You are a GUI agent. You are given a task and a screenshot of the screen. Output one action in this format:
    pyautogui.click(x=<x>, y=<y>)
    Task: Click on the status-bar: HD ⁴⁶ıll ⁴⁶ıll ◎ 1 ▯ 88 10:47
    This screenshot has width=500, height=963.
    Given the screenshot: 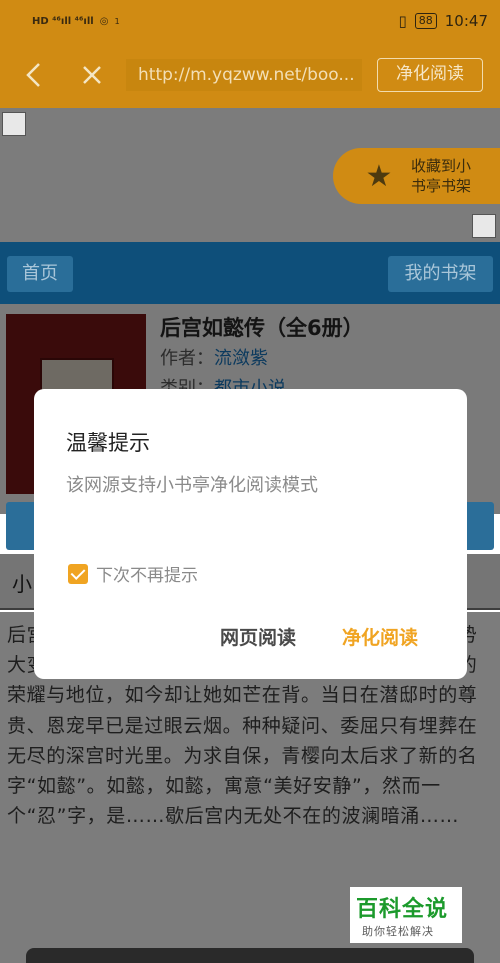 What is the action you would take?
    pyautogui.click(x=250, y=21)
    